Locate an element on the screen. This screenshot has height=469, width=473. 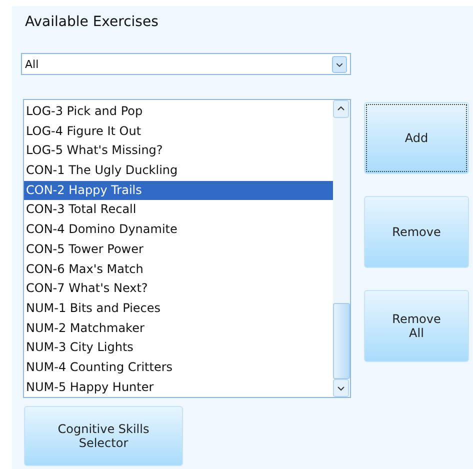
scroll-thumb is located at coordinates (341, 341).